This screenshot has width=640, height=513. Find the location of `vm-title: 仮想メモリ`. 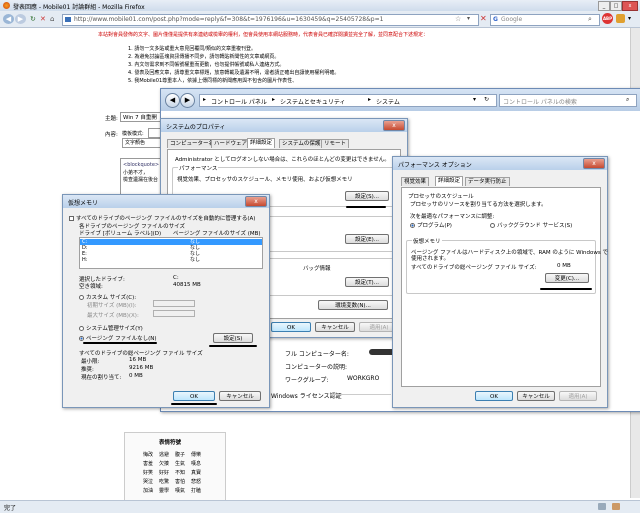

vm-title: 仮想メモリ is located at coordinates (427, 241).